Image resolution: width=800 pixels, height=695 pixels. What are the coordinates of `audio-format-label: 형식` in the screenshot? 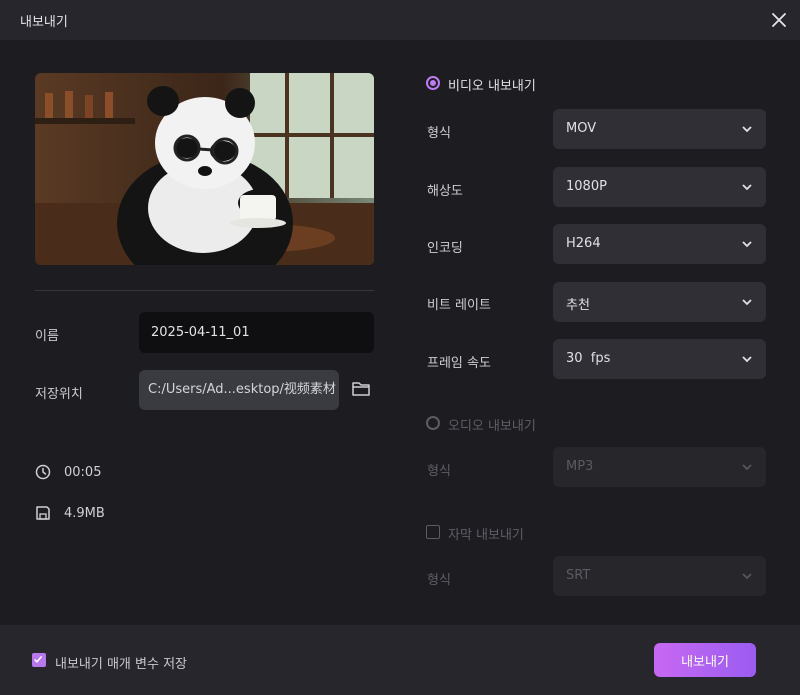 It's located at (439, 471).